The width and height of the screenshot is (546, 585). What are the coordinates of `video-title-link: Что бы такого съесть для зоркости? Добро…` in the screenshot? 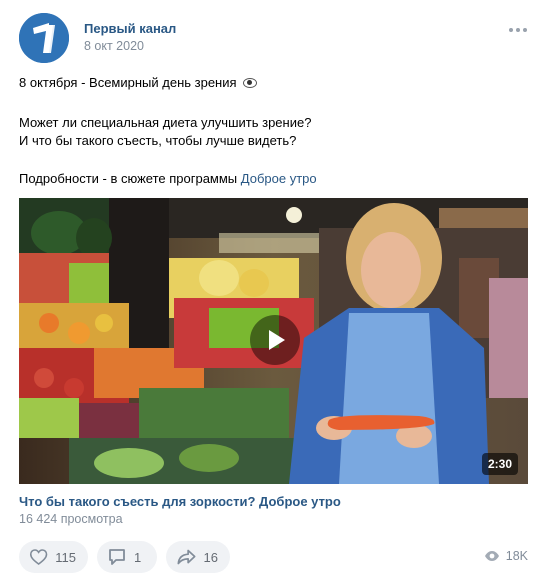 It's located at (180, 501).